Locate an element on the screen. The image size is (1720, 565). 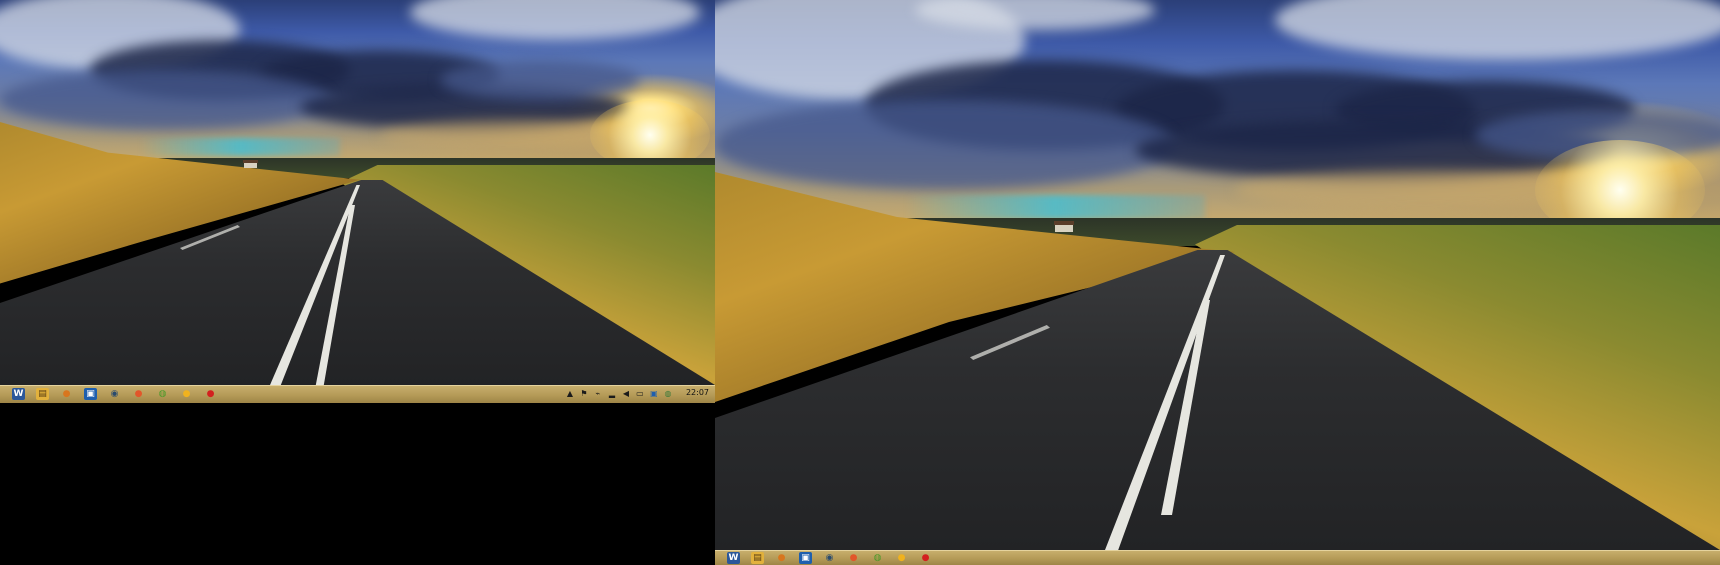
network-signal-icon: ▂ is located at coordinates (612, 393).